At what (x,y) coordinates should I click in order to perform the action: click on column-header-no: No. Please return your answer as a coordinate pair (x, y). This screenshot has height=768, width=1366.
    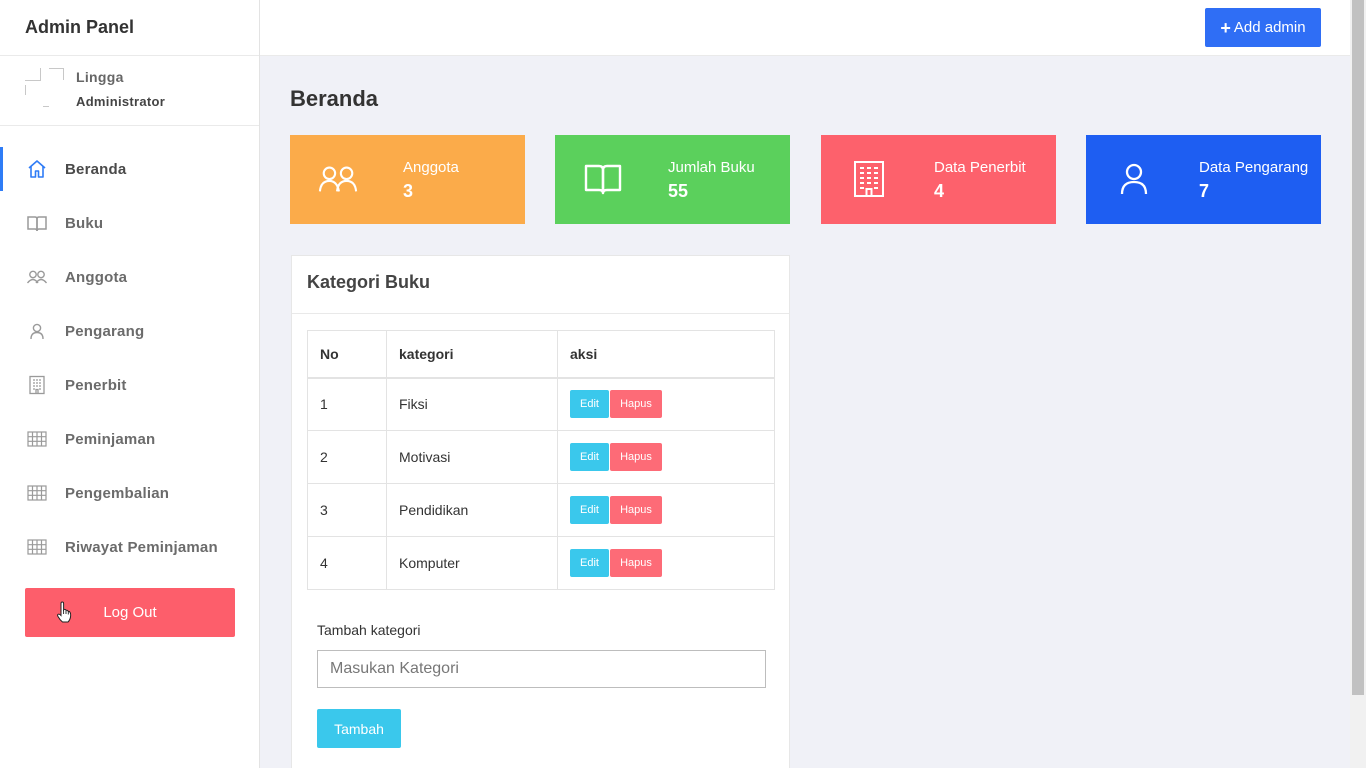
    Looking at the image, I should click on (347, 354).